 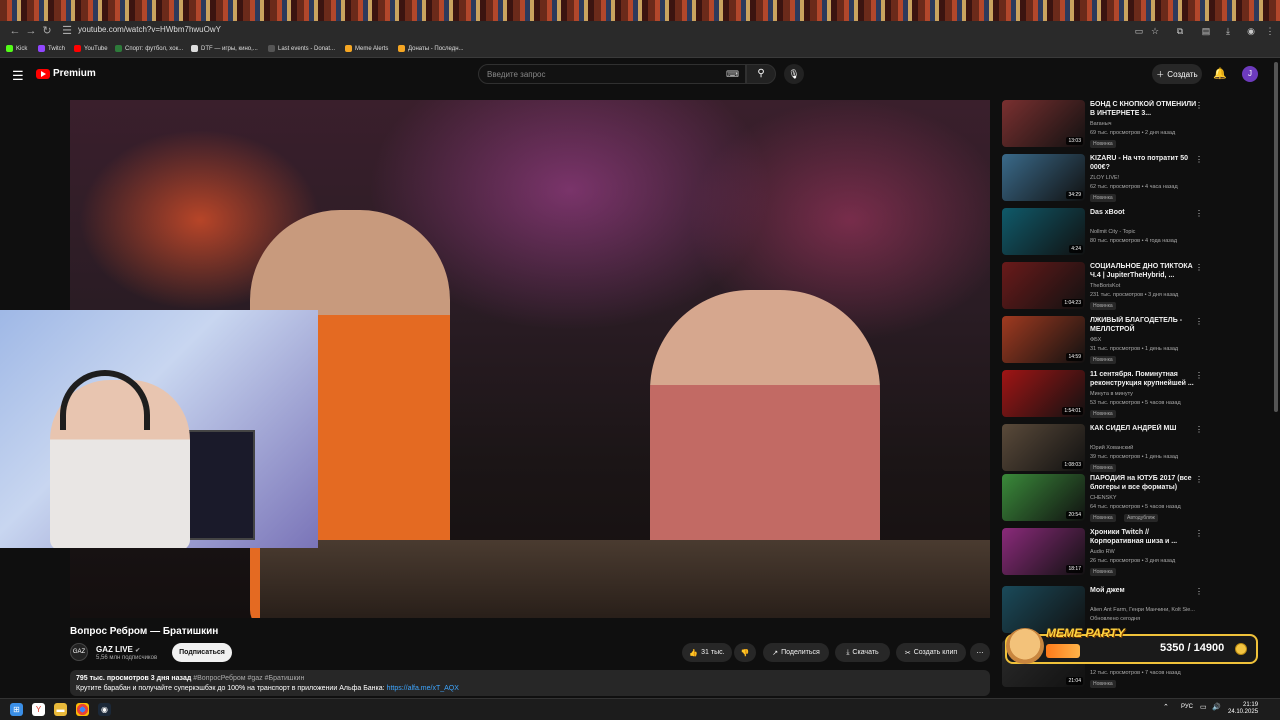 I want to click on menu-icon: ☰, so click(x=18, y=76).